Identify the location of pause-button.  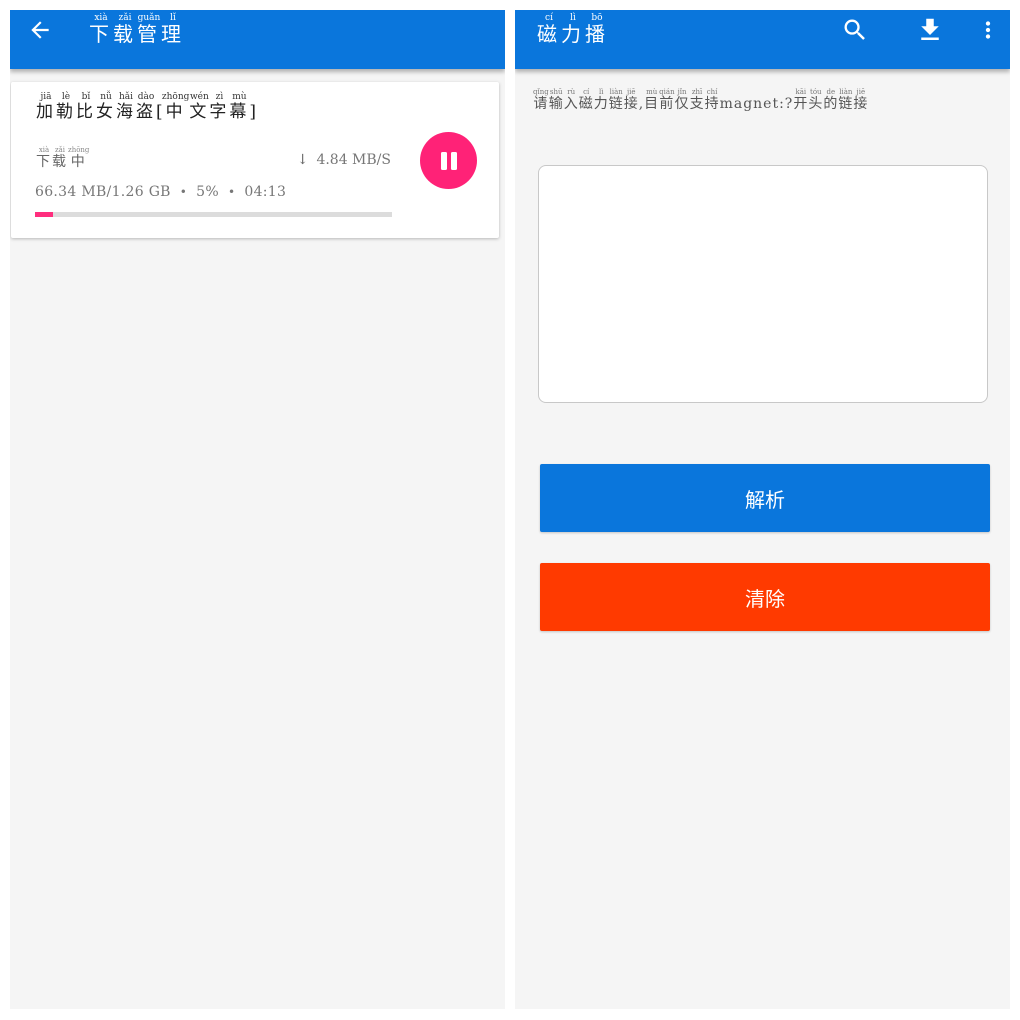
(448, 160).